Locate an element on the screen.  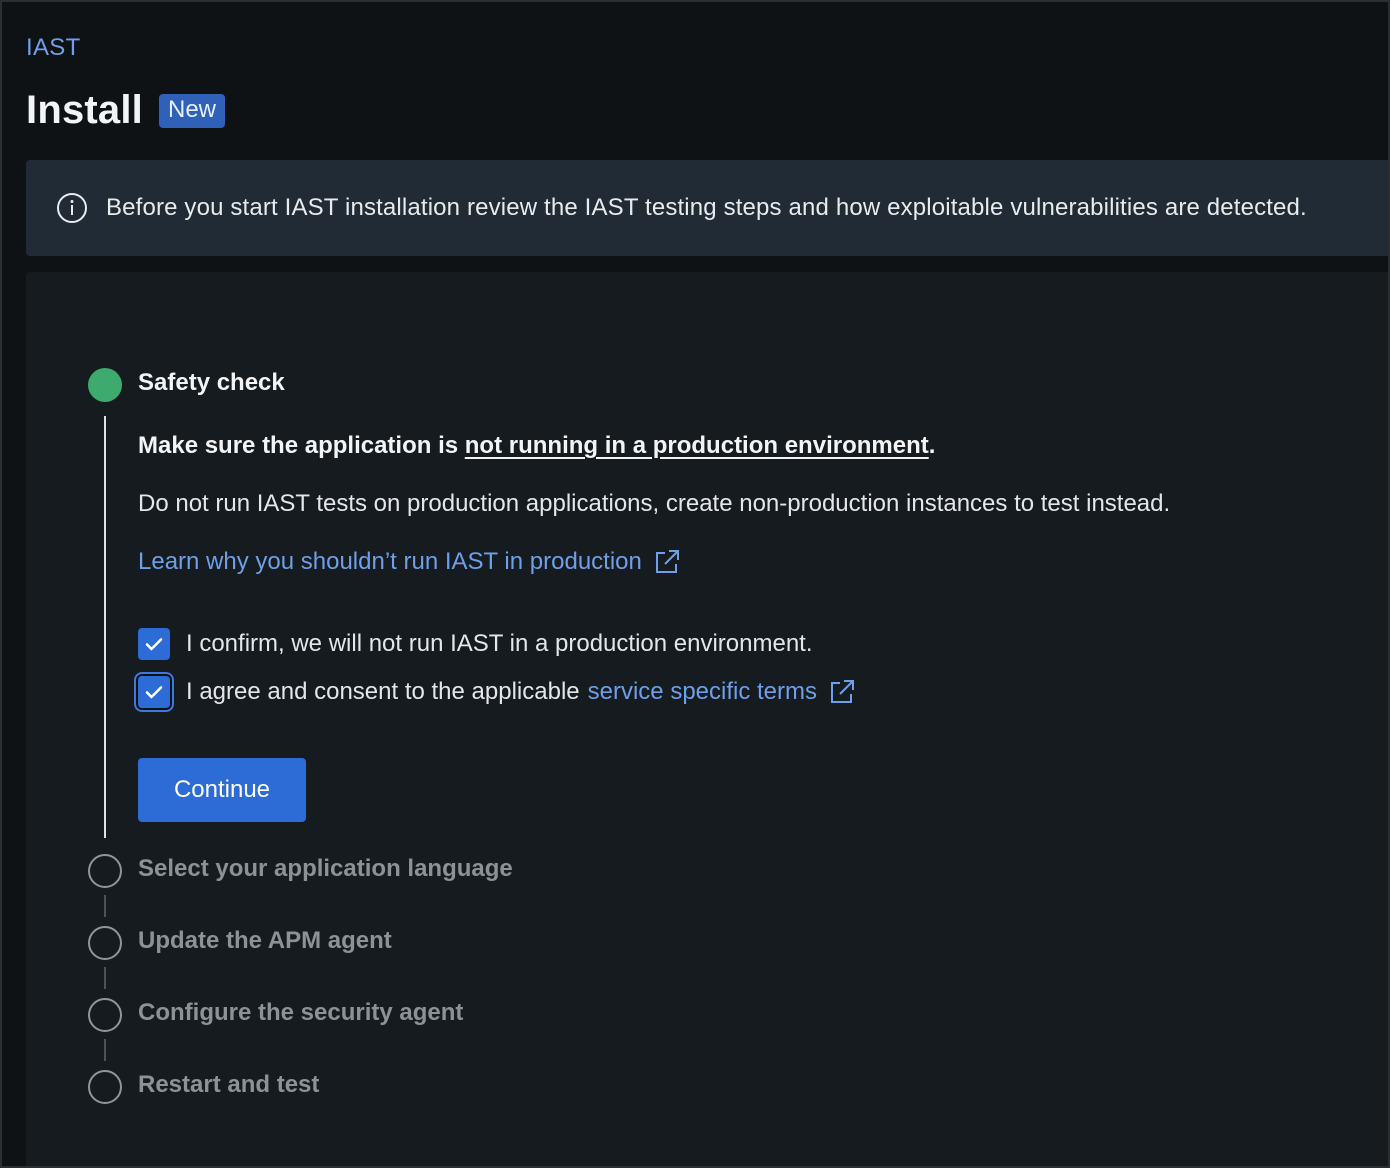
consent-checkbox is located at coordinates (154, 692).